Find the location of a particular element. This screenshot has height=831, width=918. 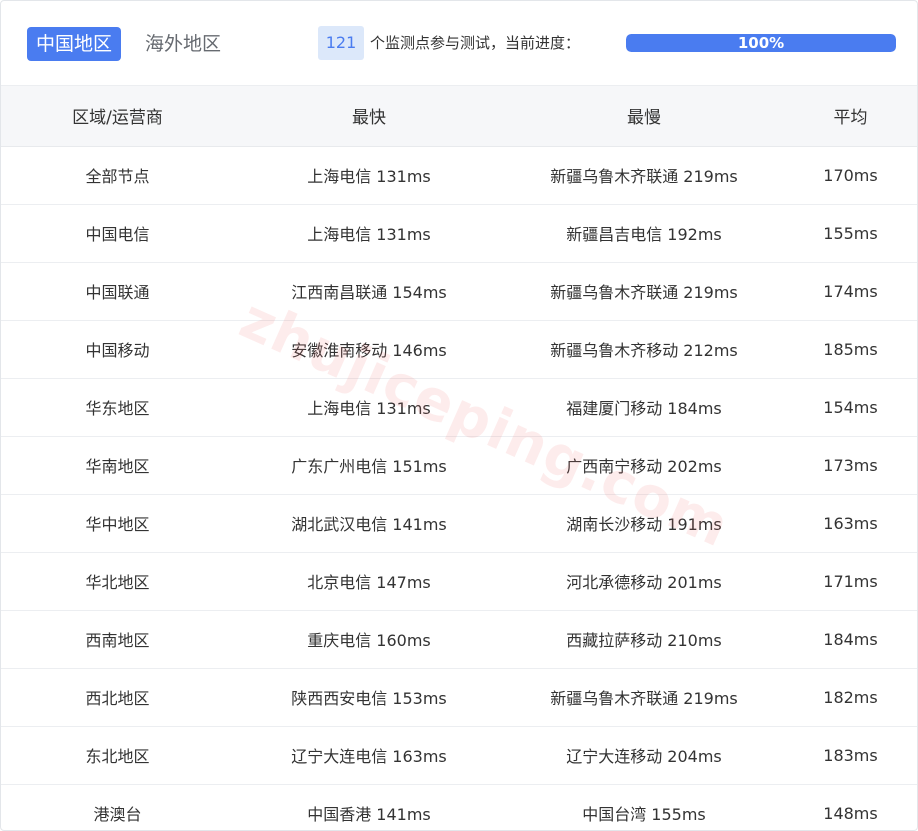

cell-average: 182ms is located at coordinates (850, 697).